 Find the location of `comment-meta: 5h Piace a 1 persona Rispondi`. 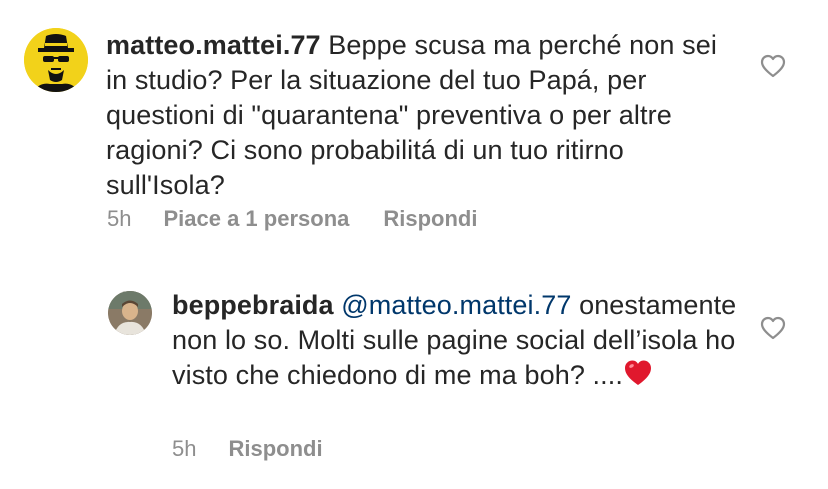

comment-meta: 5h Piace a 1 persona Rispondi is located at coordinates (309, 219).